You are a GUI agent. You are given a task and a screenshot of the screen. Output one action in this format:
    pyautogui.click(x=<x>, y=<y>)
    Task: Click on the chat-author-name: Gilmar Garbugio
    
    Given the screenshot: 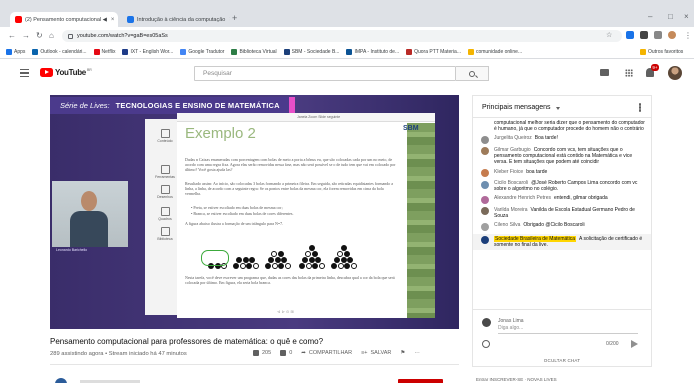 What is the action you would take?
    pyautogui.click(x=512, y=150)
    